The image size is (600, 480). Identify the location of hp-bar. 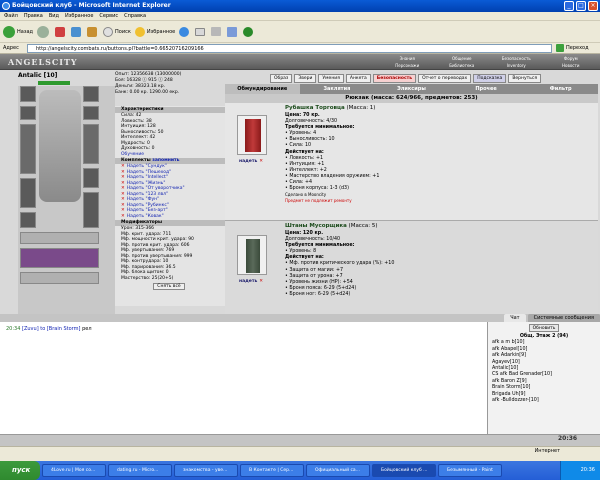
(54, 83).